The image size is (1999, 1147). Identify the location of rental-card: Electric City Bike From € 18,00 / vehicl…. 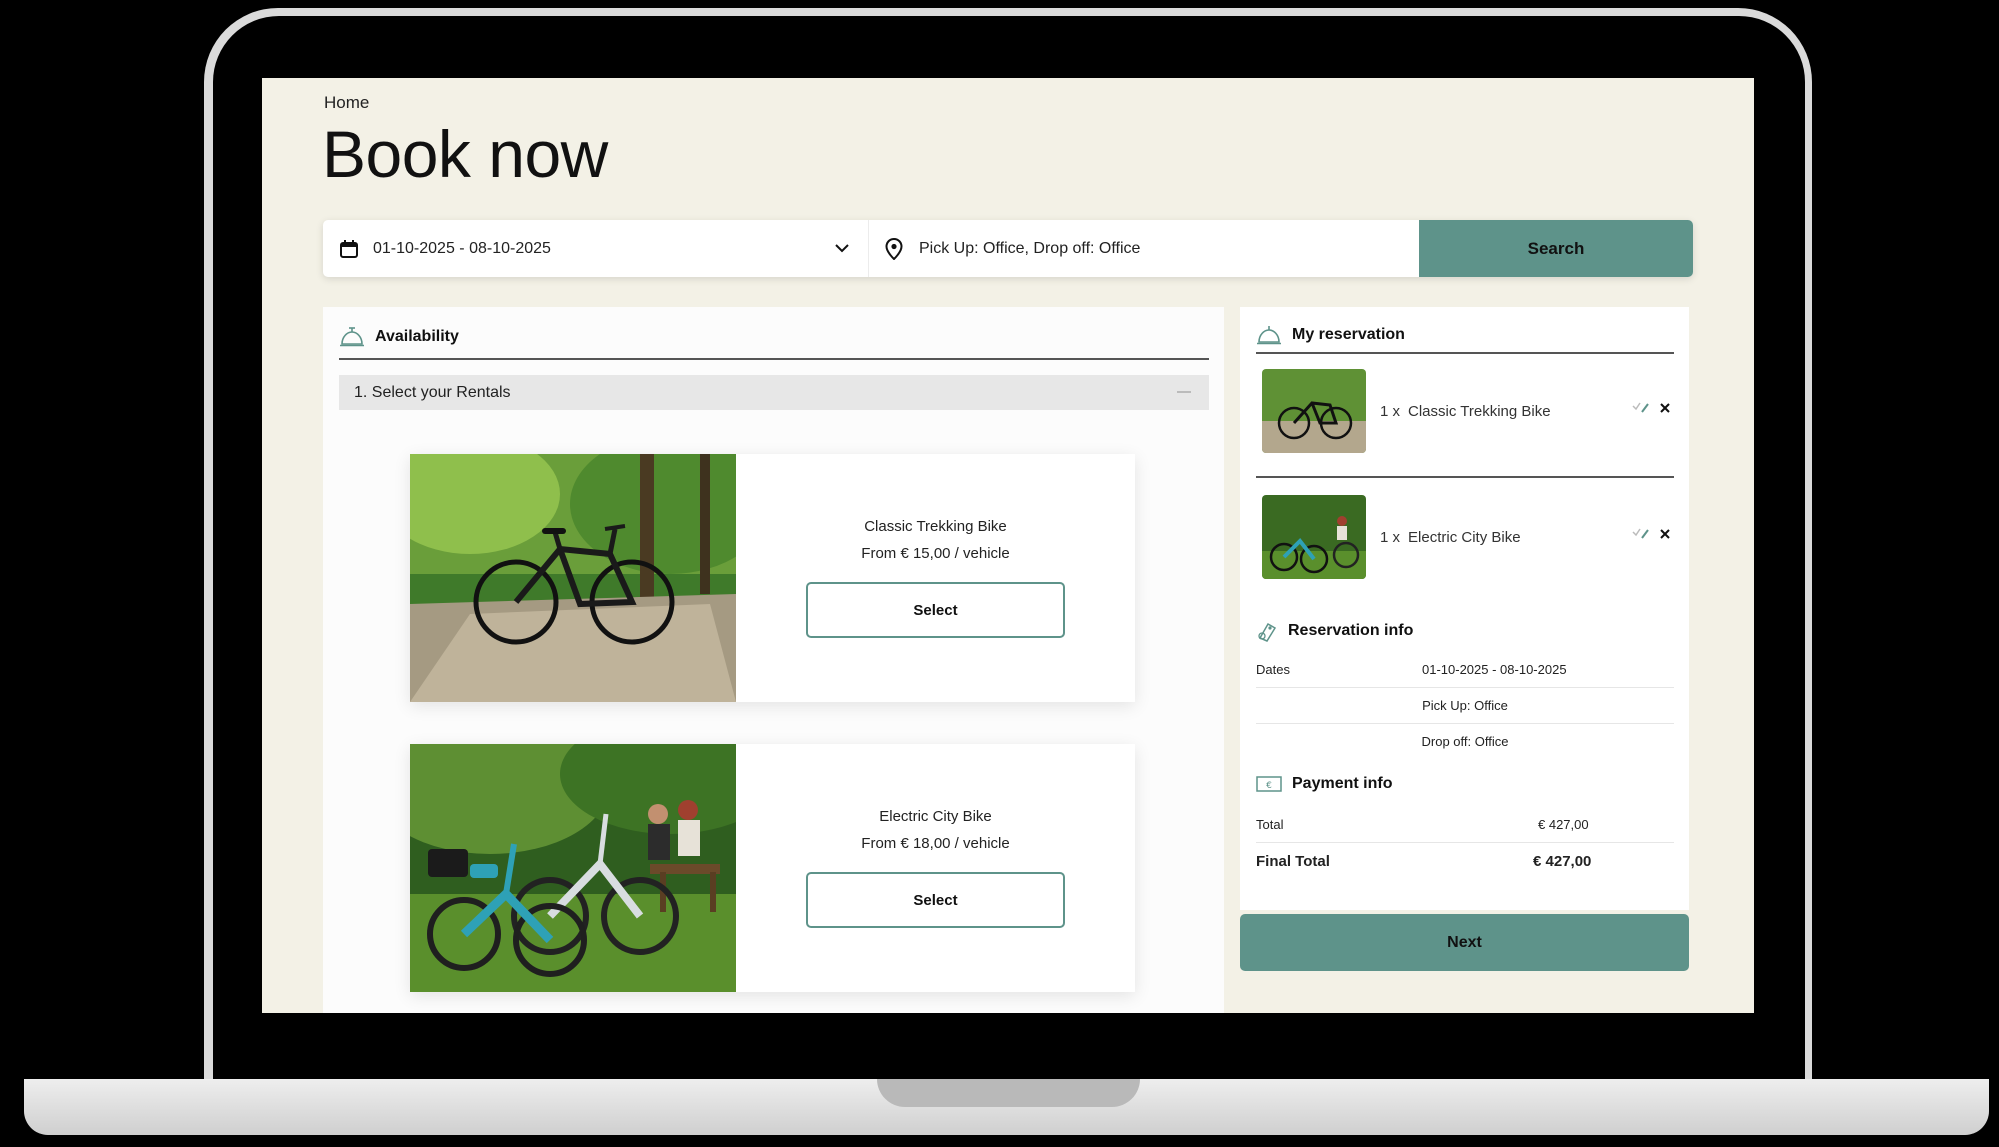
(772, 868).